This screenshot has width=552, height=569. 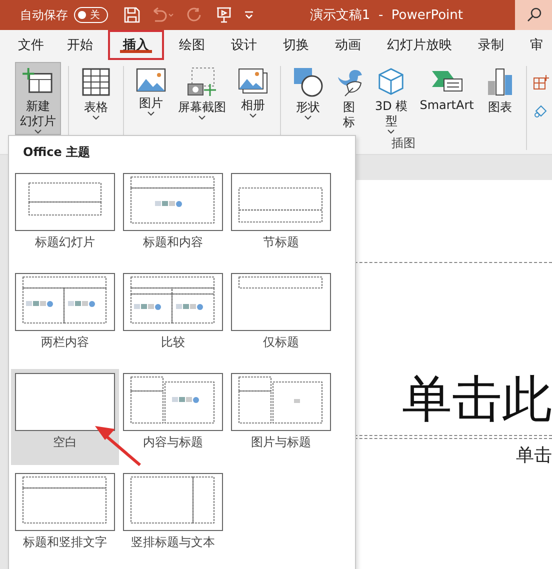 What do you see at coordinates (391, 98) in the screenshot?
I see `ribbon-button: 3D 模 型` at bounding box center [391, 98].